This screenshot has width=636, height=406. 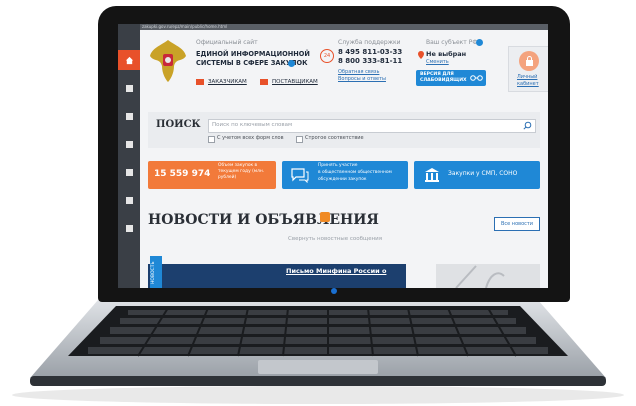 What do you see at coordinates (528, 84) in the screenshot?
I see `cabinet-label-2: кабинет` at bounding box center [528, 84].